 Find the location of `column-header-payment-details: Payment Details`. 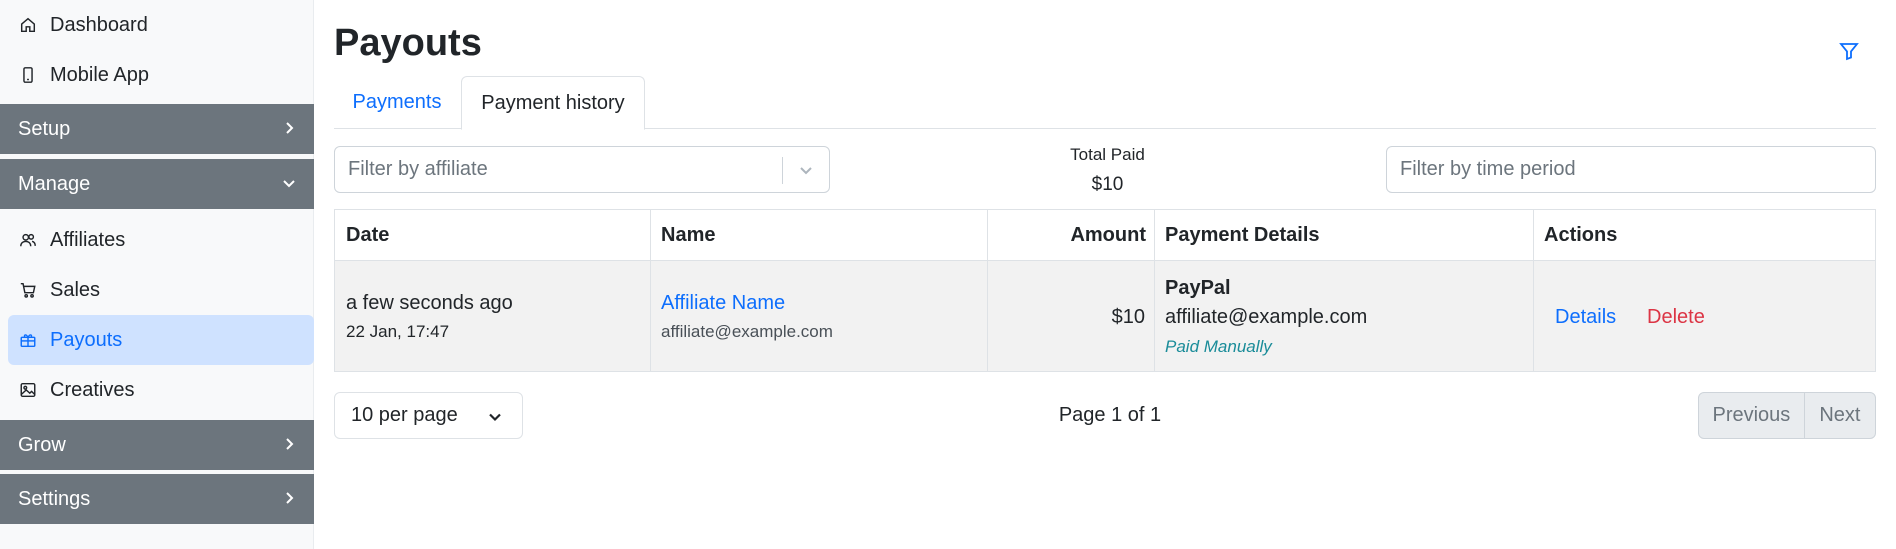

column-header-payment-details: Payment Details is located at coordinates (1343, 235).